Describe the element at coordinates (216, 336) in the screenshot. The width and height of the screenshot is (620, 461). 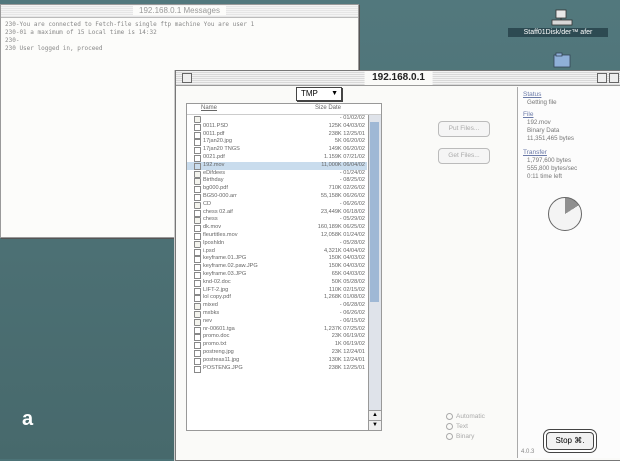
I see `file-name: promo.doc` at that location.